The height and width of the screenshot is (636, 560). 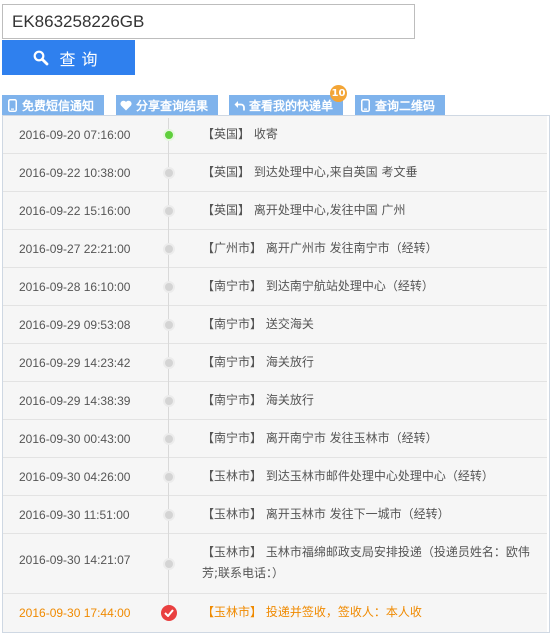 I want to click on timeline-row: 2016-09-30 17:44:00 【玉林市】 投递并签收，签收人：本人收, so click(x=275, y=613).